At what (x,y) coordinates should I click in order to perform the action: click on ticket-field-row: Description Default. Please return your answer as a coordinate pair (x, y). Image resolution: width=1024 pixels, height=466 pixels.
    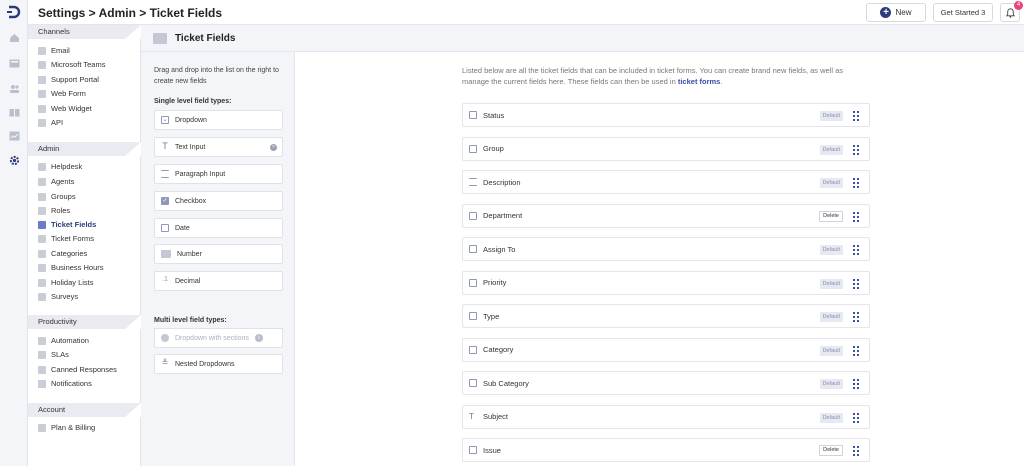
    Looking at the image, I should click on (666, 182).